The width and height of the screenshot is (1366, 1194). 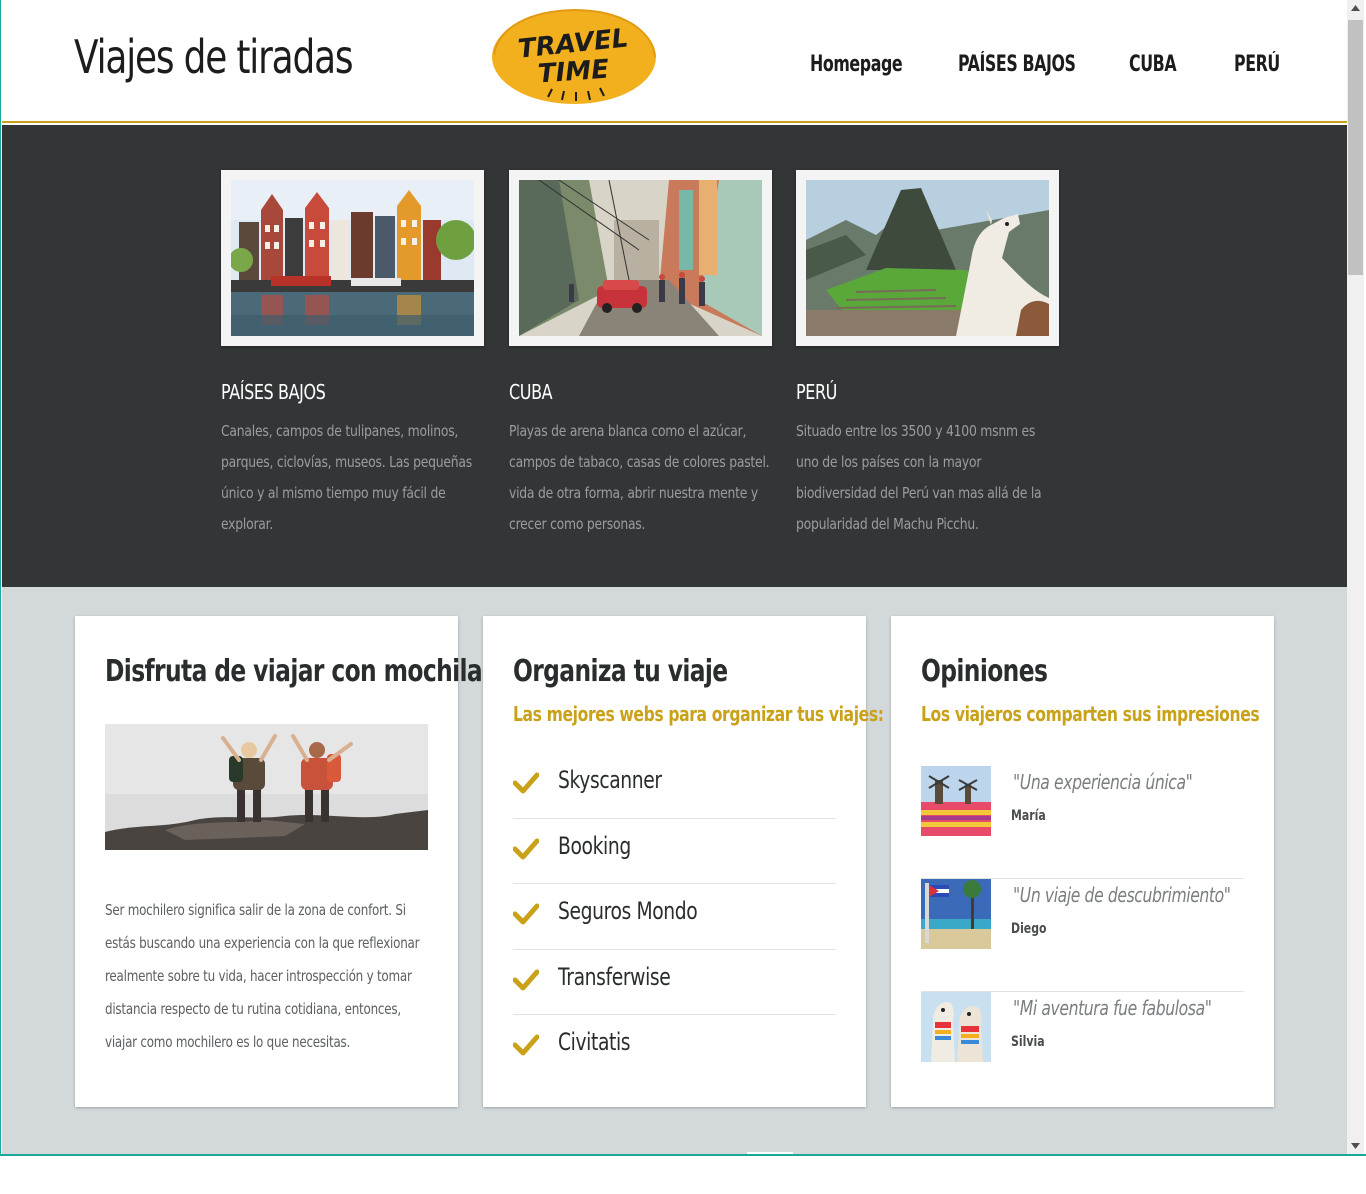 I want to click on testimonial-quote: "Una experiencia única", so click(x=1103, y=782).